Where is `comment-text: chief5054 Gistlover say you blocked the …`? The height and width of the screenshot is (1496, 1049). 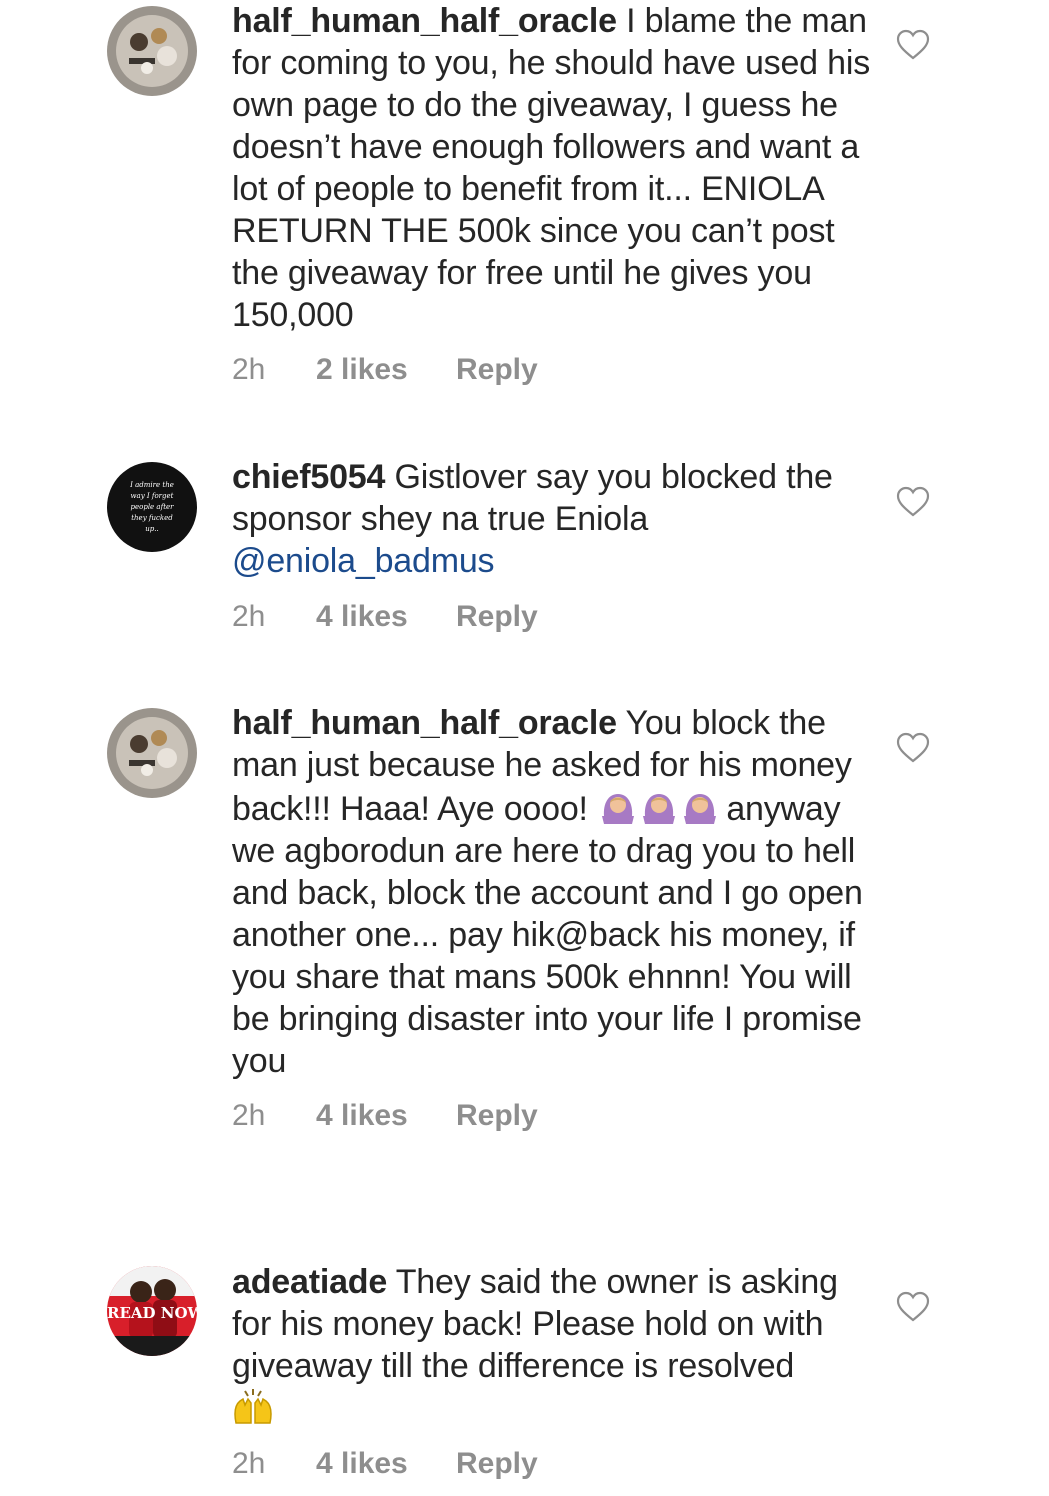 comment-text: chief5054 Gistlover say you blocked the … is located at coordinates (552, 519).